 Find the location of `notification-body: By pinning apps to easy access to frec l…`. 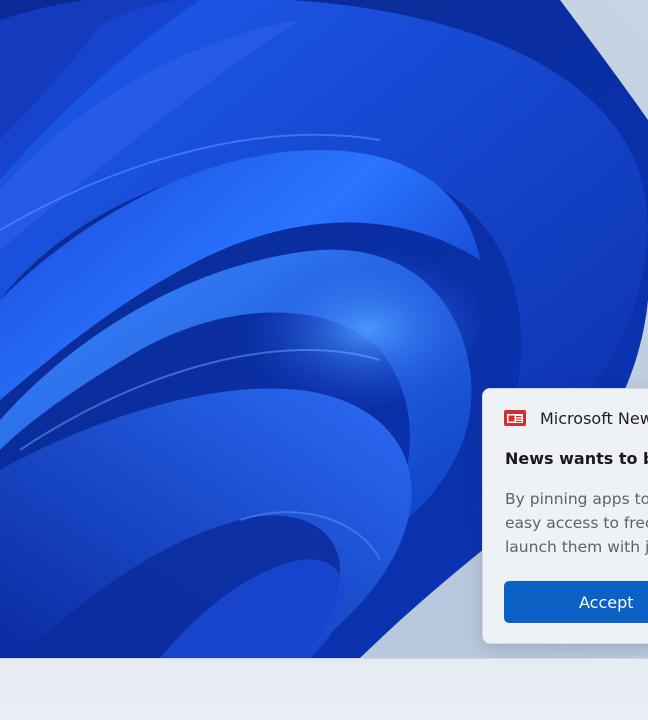

notification-body: By pinning apps to easy access to frec l… is located at coordinates (576, 523).